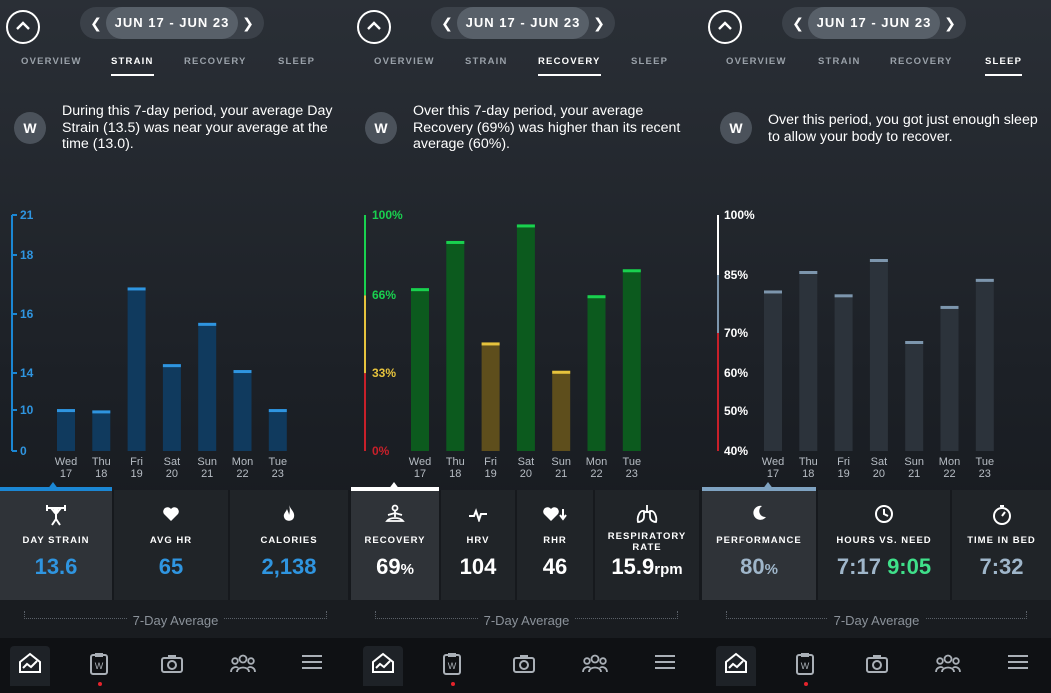 This screenshot has width=1051, height=693. What do you see at coordinates (27, 314) in the screenshot?
I see `y-tick-label: 16` at bounding box center [27, 314].